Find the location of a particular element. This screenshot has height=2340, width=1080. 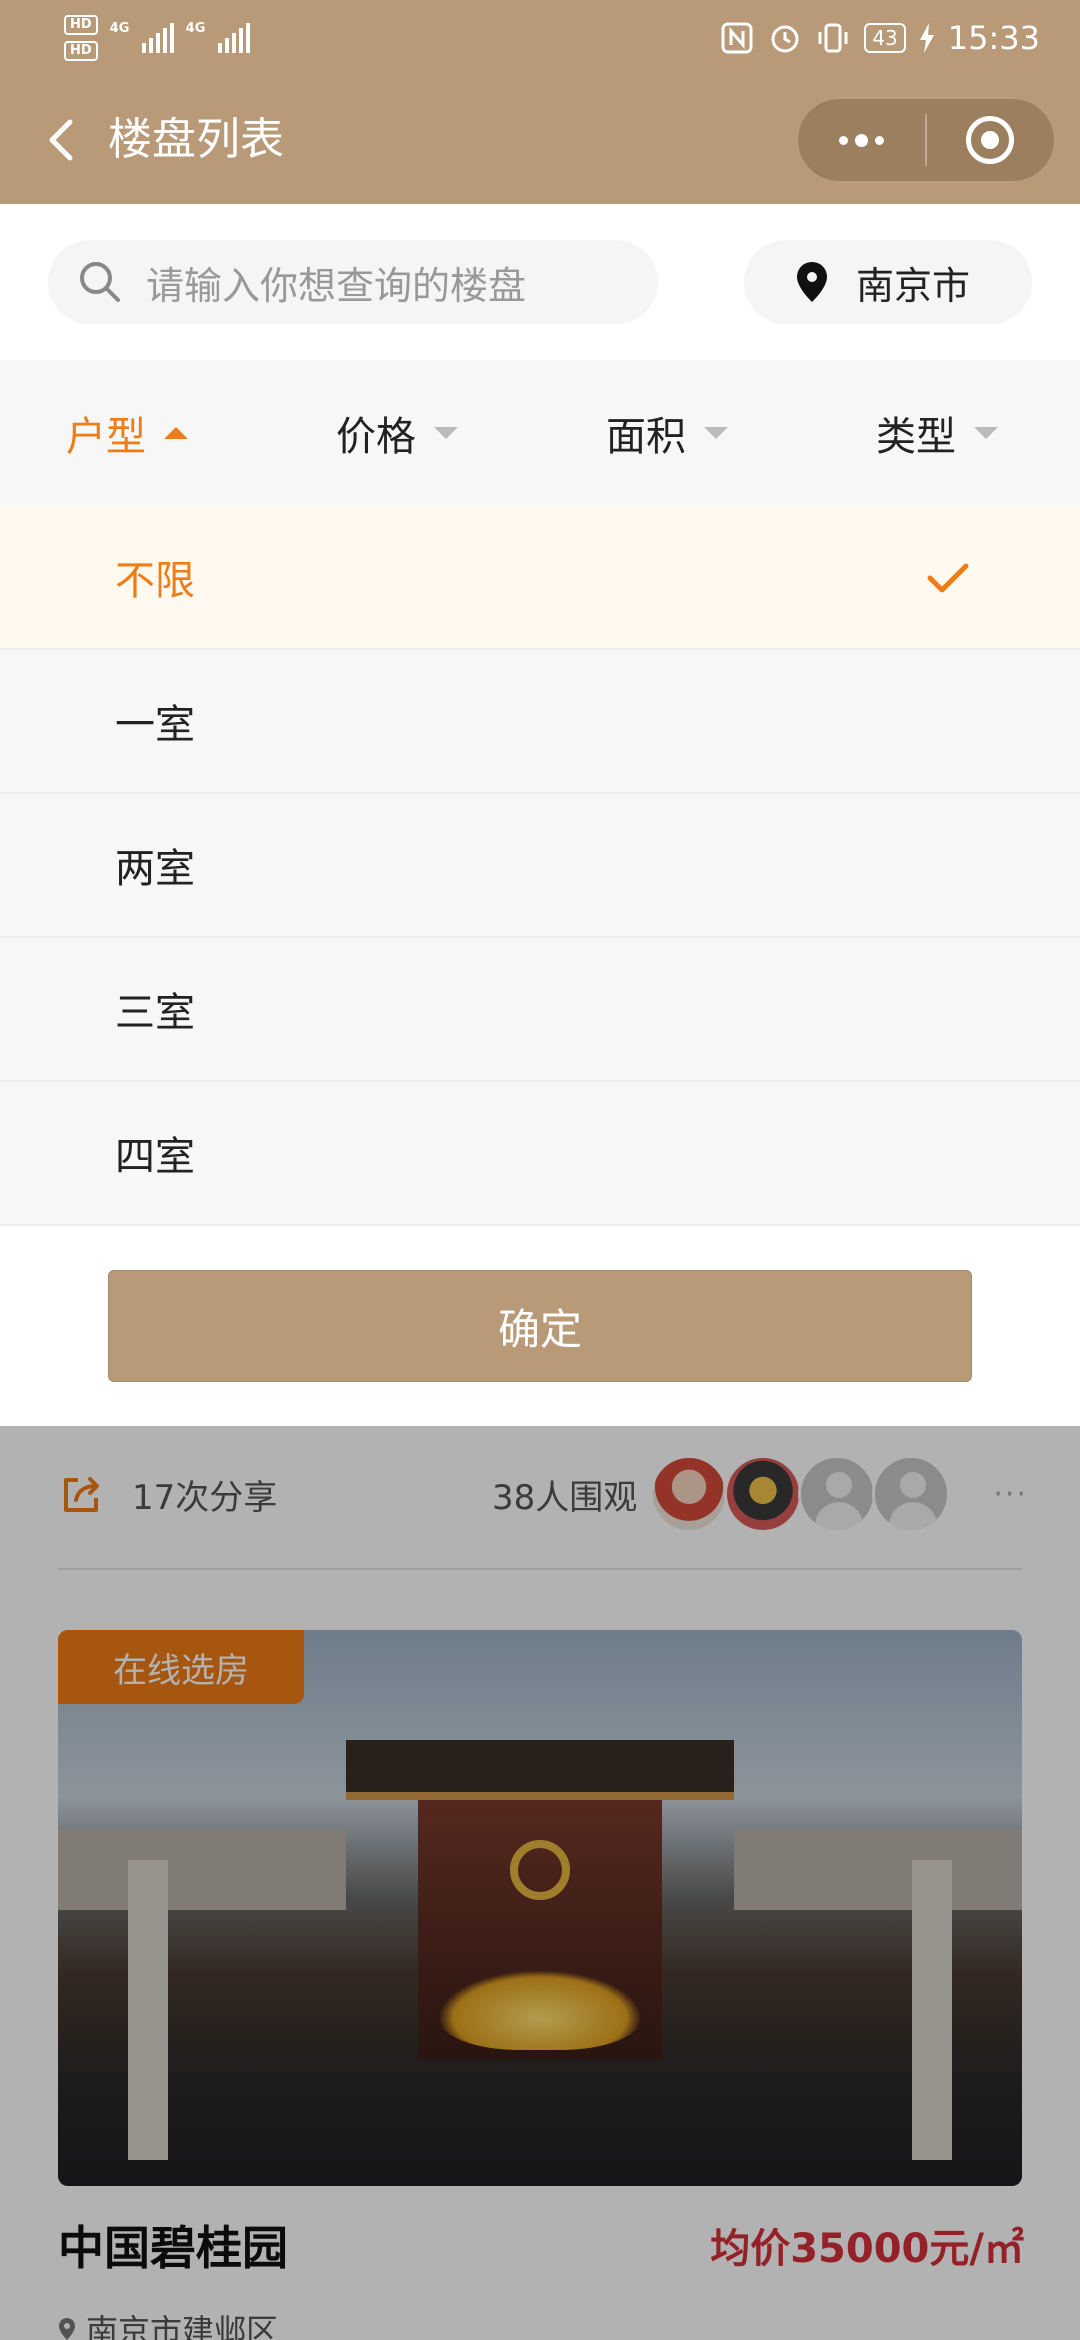

search-icon is located at coordinates (100, 282).